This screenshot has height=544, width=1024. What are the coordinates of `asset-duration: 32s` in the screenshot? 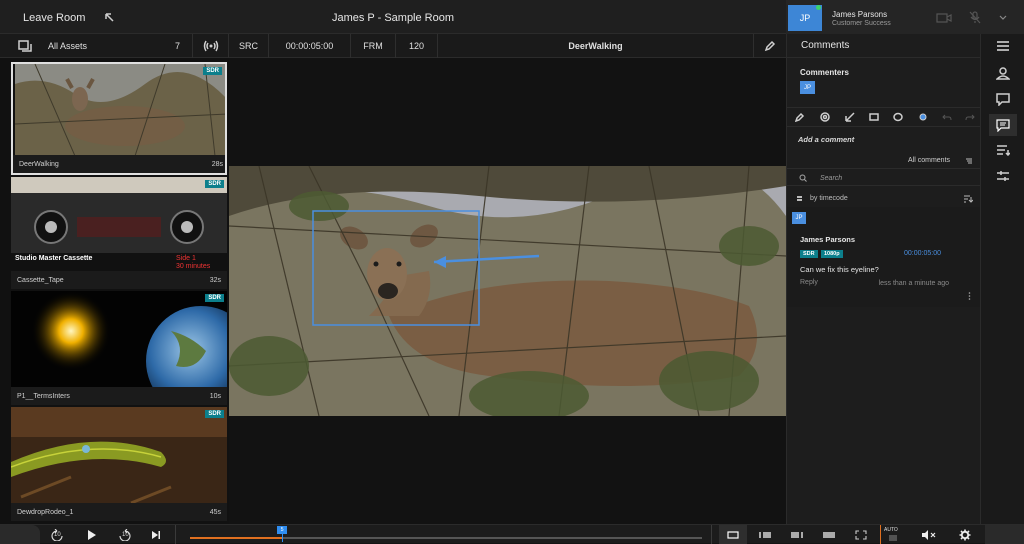 It's located at (215, 280).